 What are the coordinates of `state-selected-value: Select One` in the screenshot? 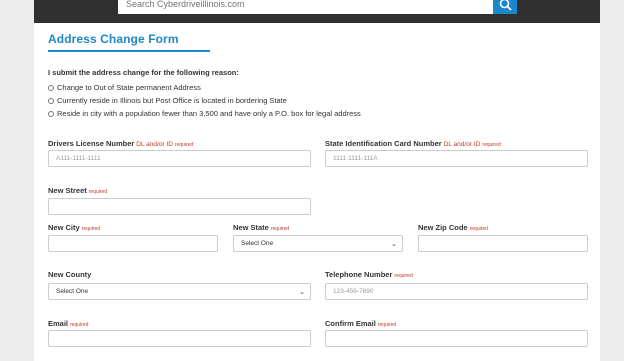 It's located at (257, 243).